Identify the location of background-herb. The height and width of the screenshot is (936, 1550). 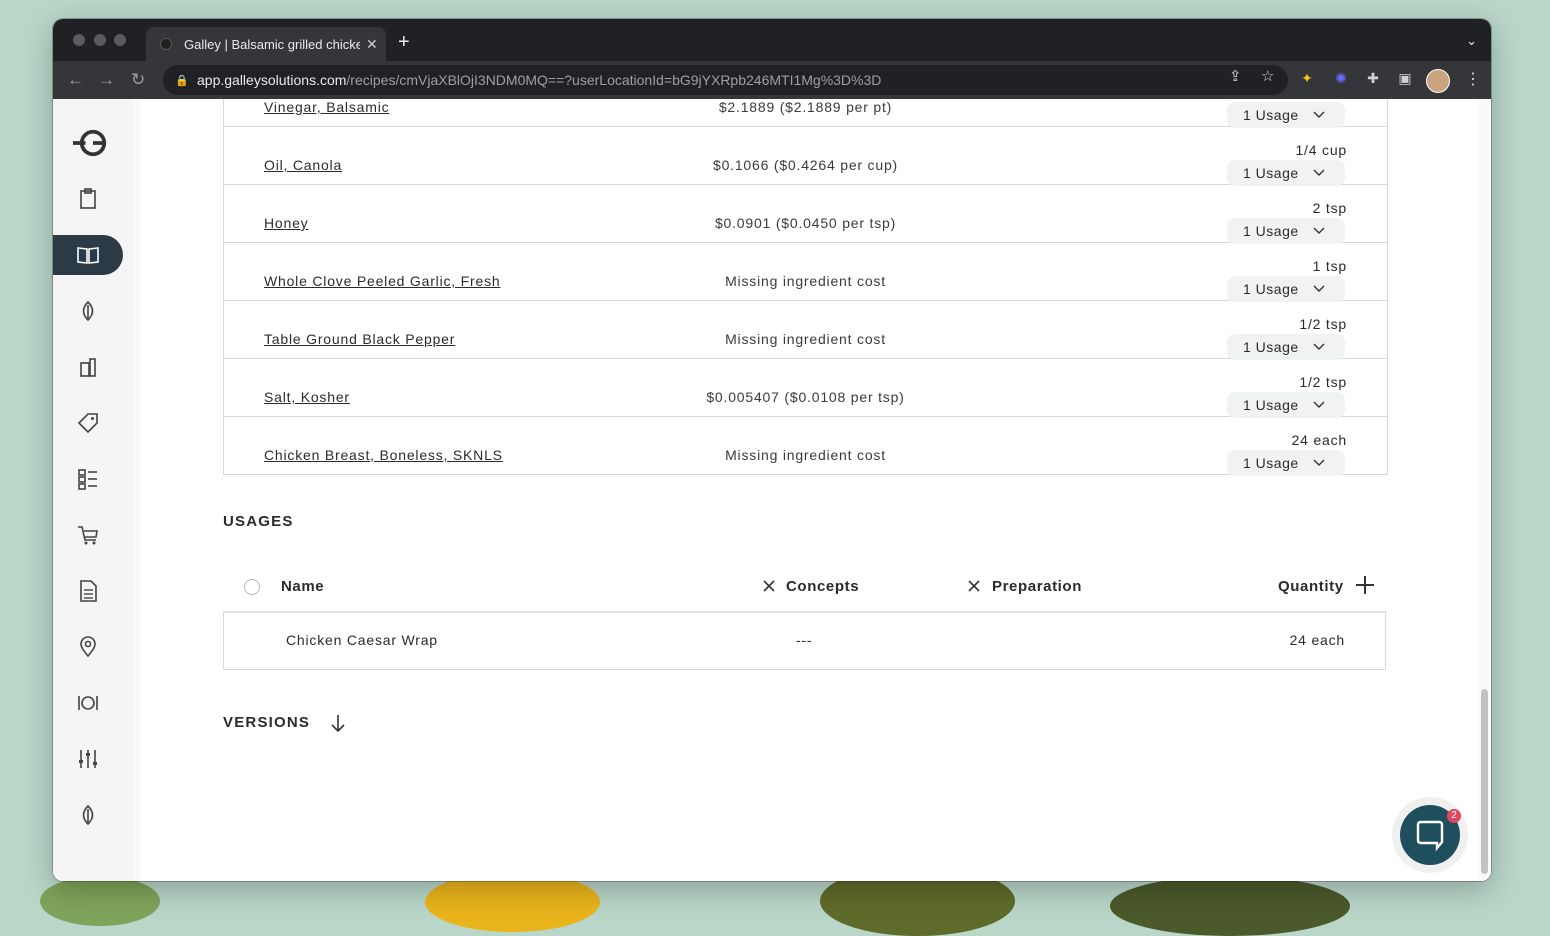
(100, 901).